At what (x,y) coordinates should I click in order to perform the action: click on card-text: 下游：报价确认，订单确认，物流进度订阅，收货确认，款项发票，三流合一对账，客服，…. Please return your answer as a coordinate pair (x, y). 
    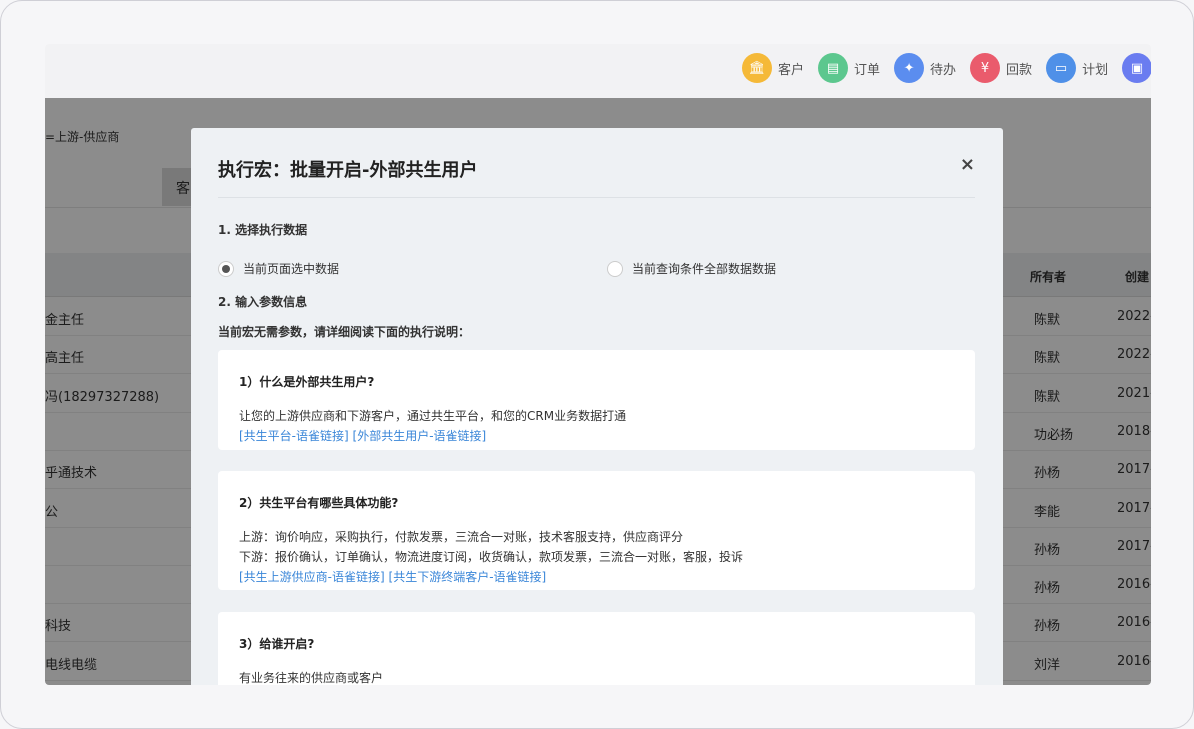
    Looking at the image, I should click on (491, 557).